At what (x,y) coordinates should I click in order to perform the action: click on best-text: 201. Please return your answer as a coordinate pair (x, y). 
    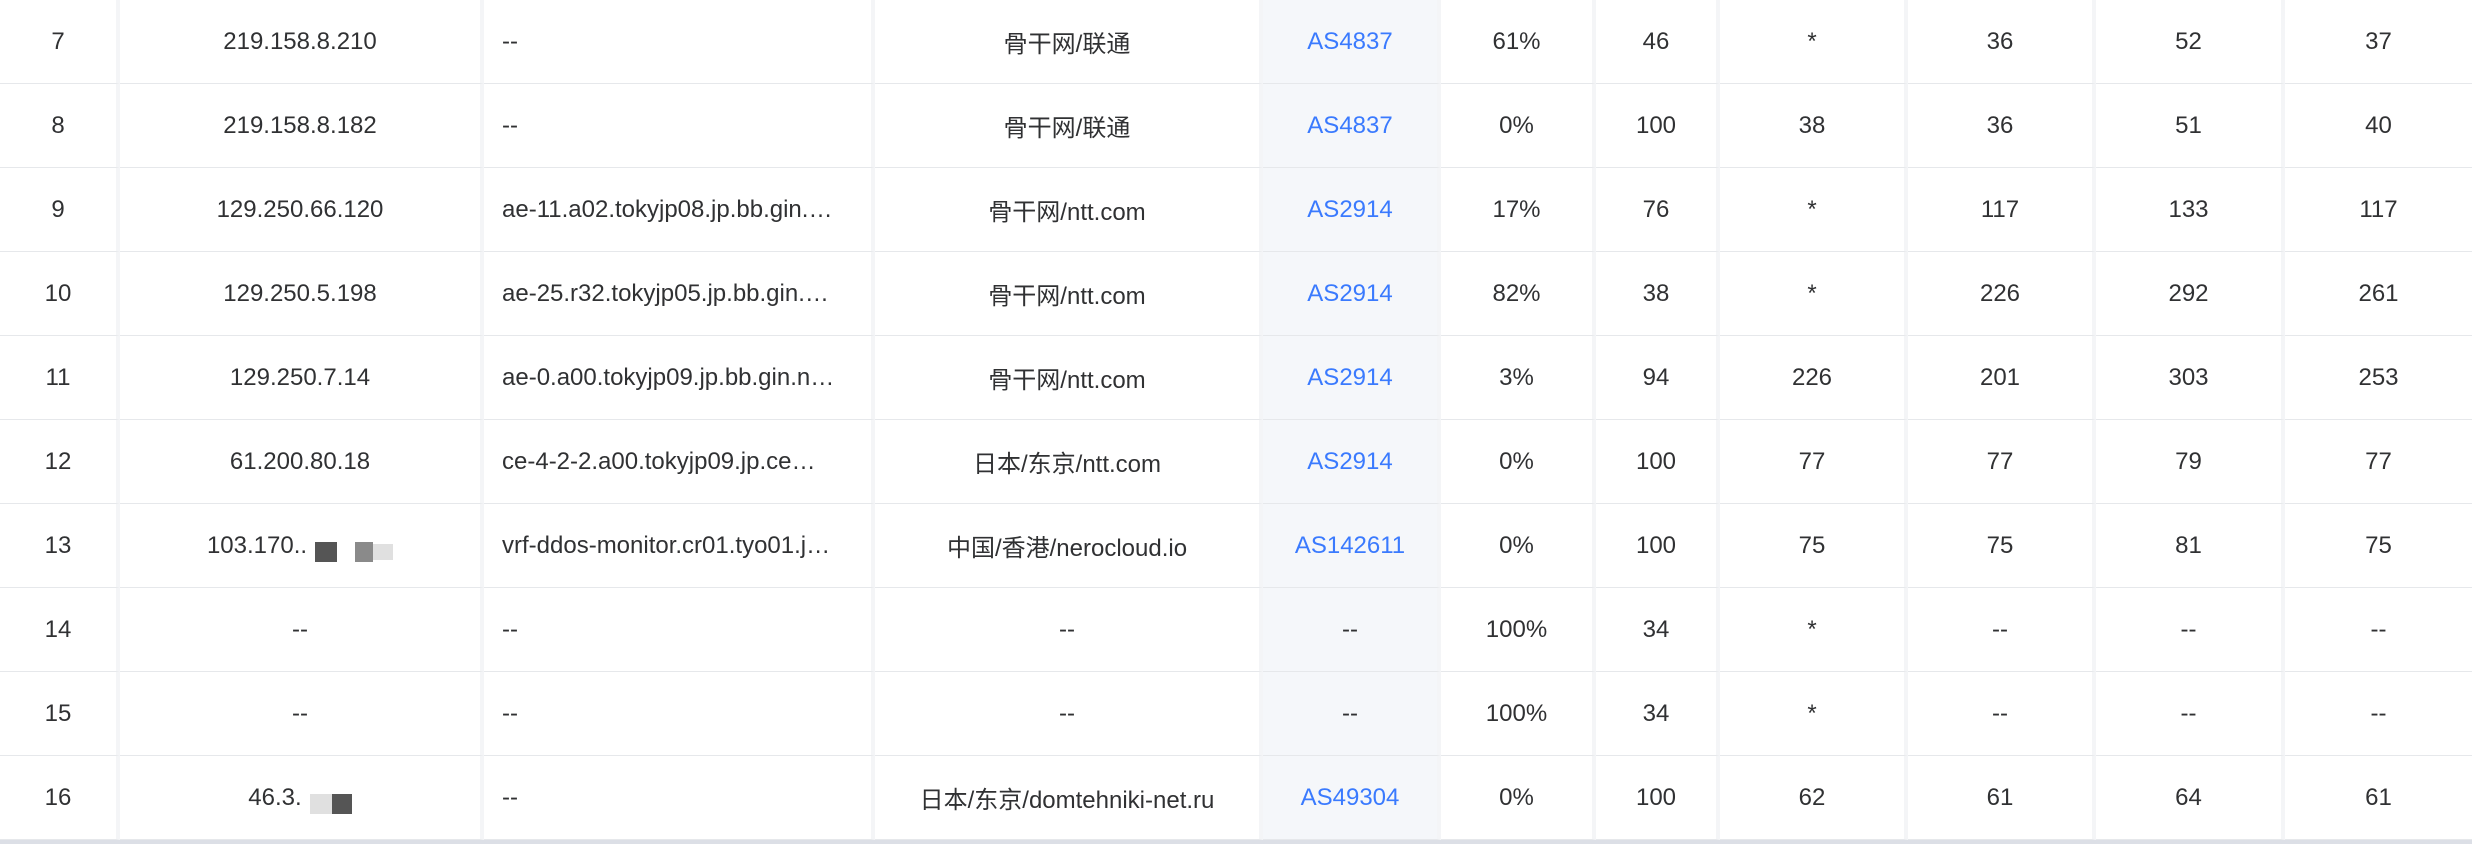
    Looking at the image, I should click on (2000, 377).